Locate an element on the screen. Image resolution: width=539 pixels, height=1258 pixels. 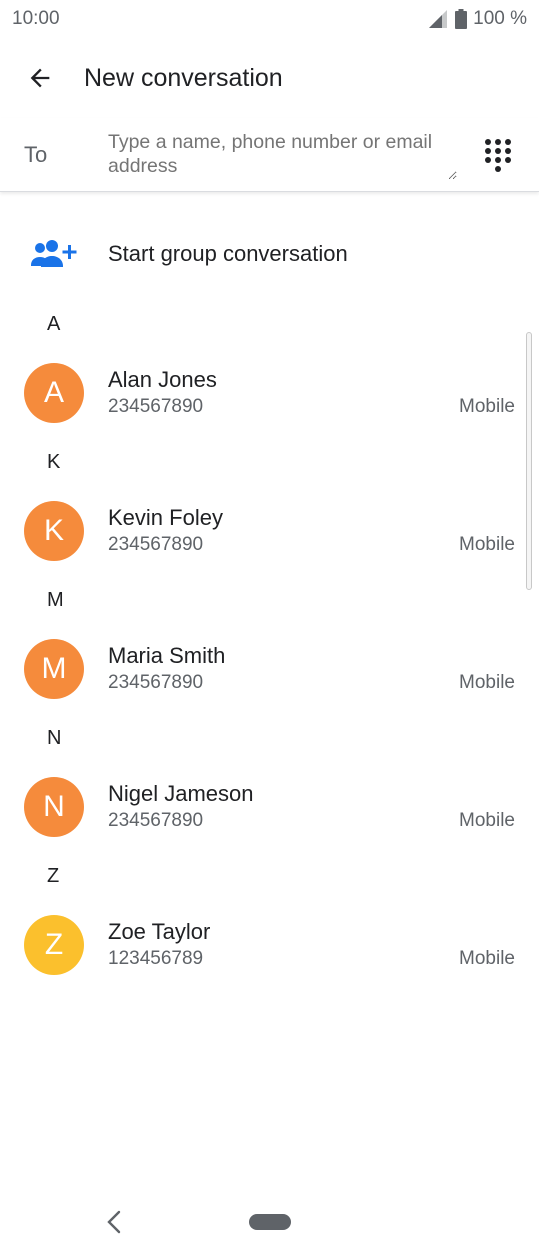
system-nav-bar is located at coordinates (269, 1224).